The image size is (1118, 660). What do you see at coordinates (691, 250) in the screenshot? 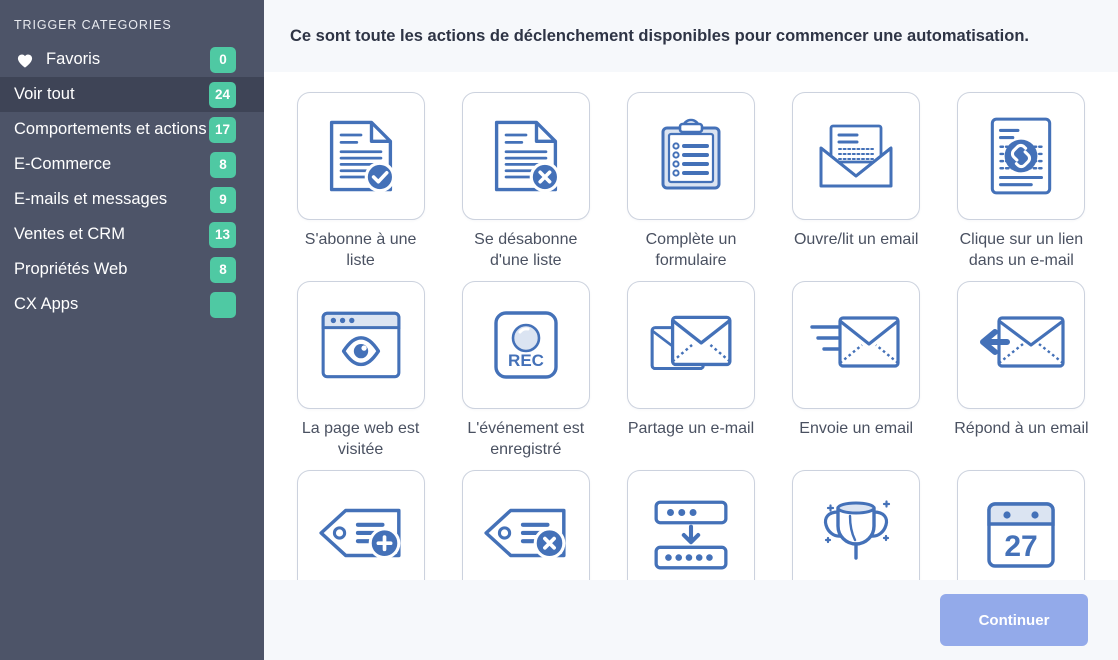
I see `trigger-card-label: Complète un formulaire` at bounding box center [691, 250].